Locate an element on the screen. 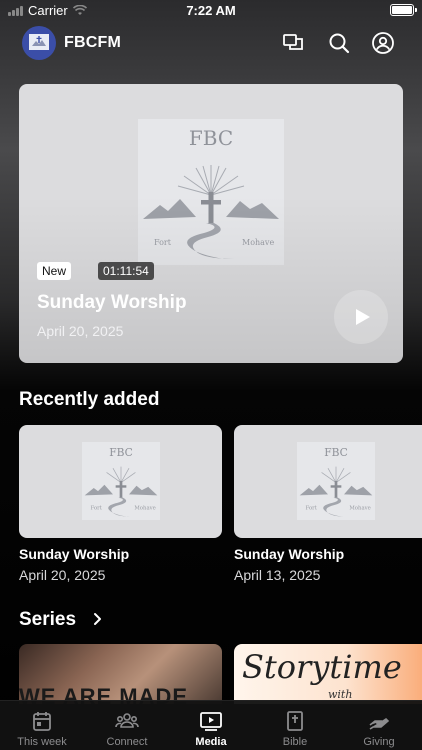 This screenshot has width=422, height=750. tab-giving: Giving is located at coordinates (379, 725).